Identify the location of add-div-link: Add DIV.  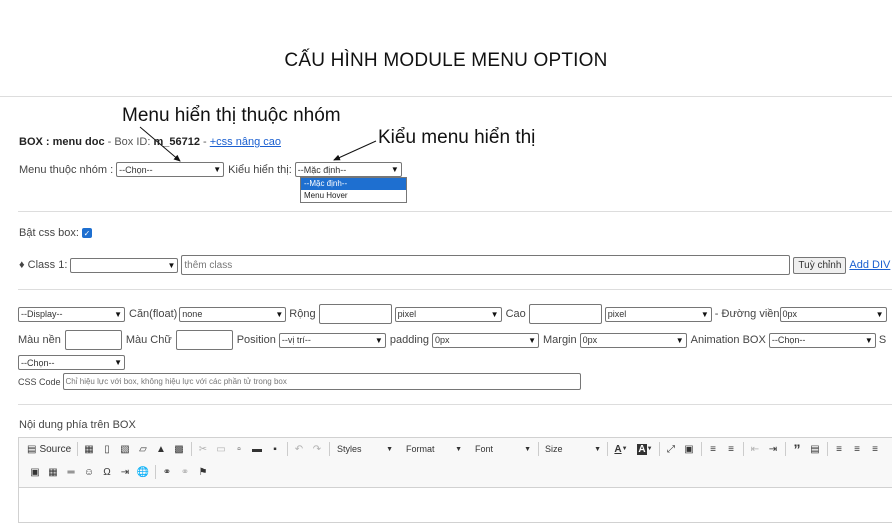
(869, 265).